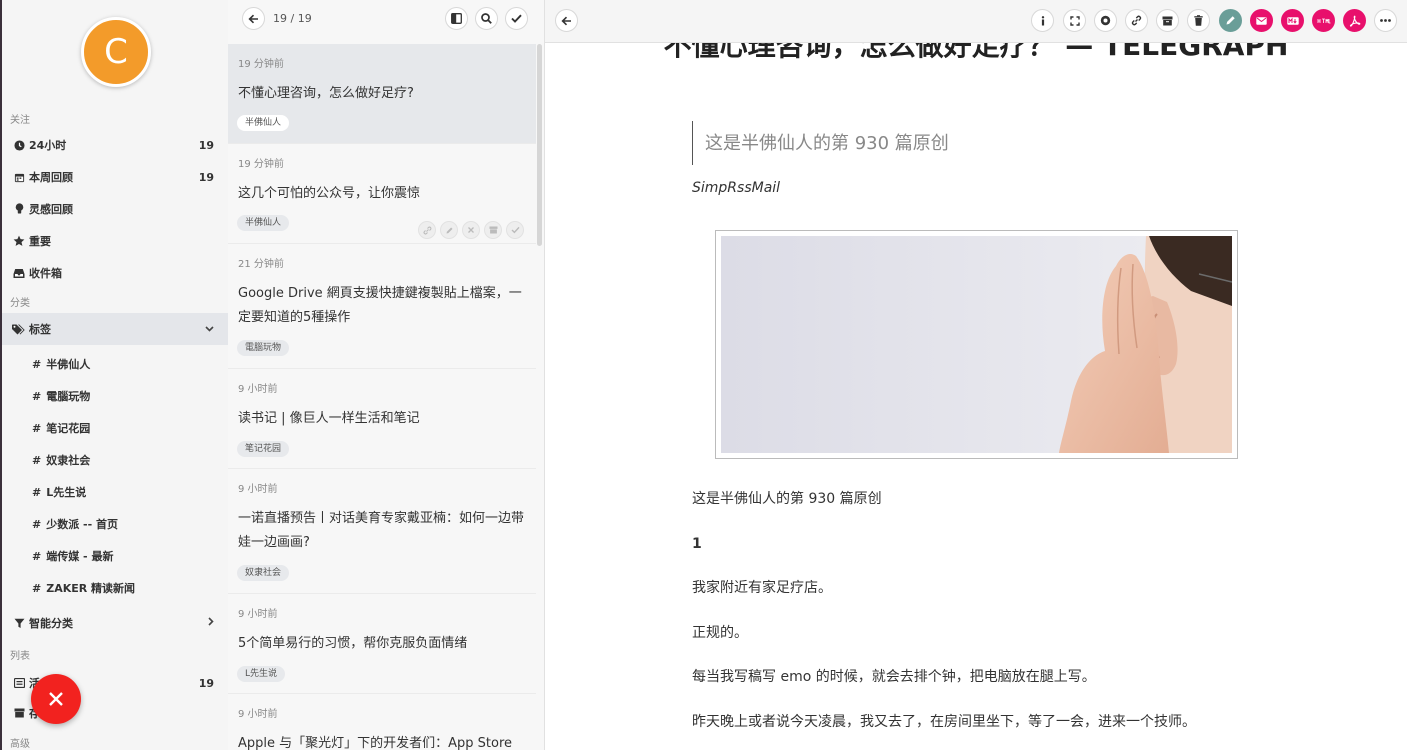  I want to click on send-email-button, so click(1261, 20).